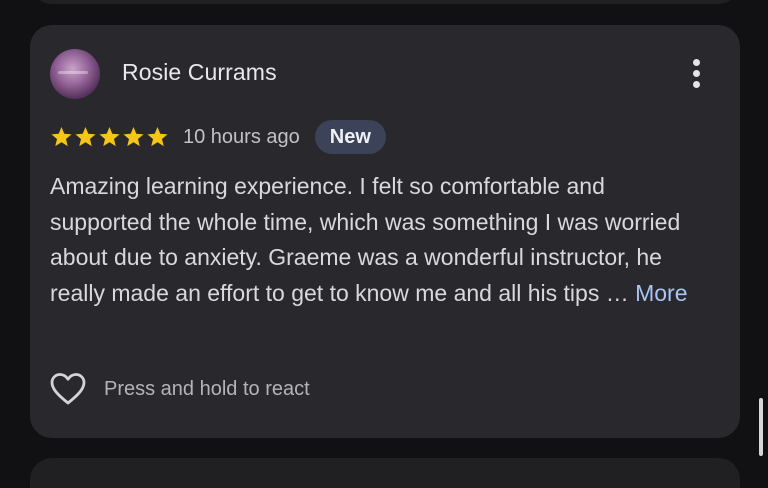 Image resolution: width=768 pixels, height=488 pixels. Describe the element at coordinates (385, 2) in the screenshot. I see `previous-review-card` at that location.